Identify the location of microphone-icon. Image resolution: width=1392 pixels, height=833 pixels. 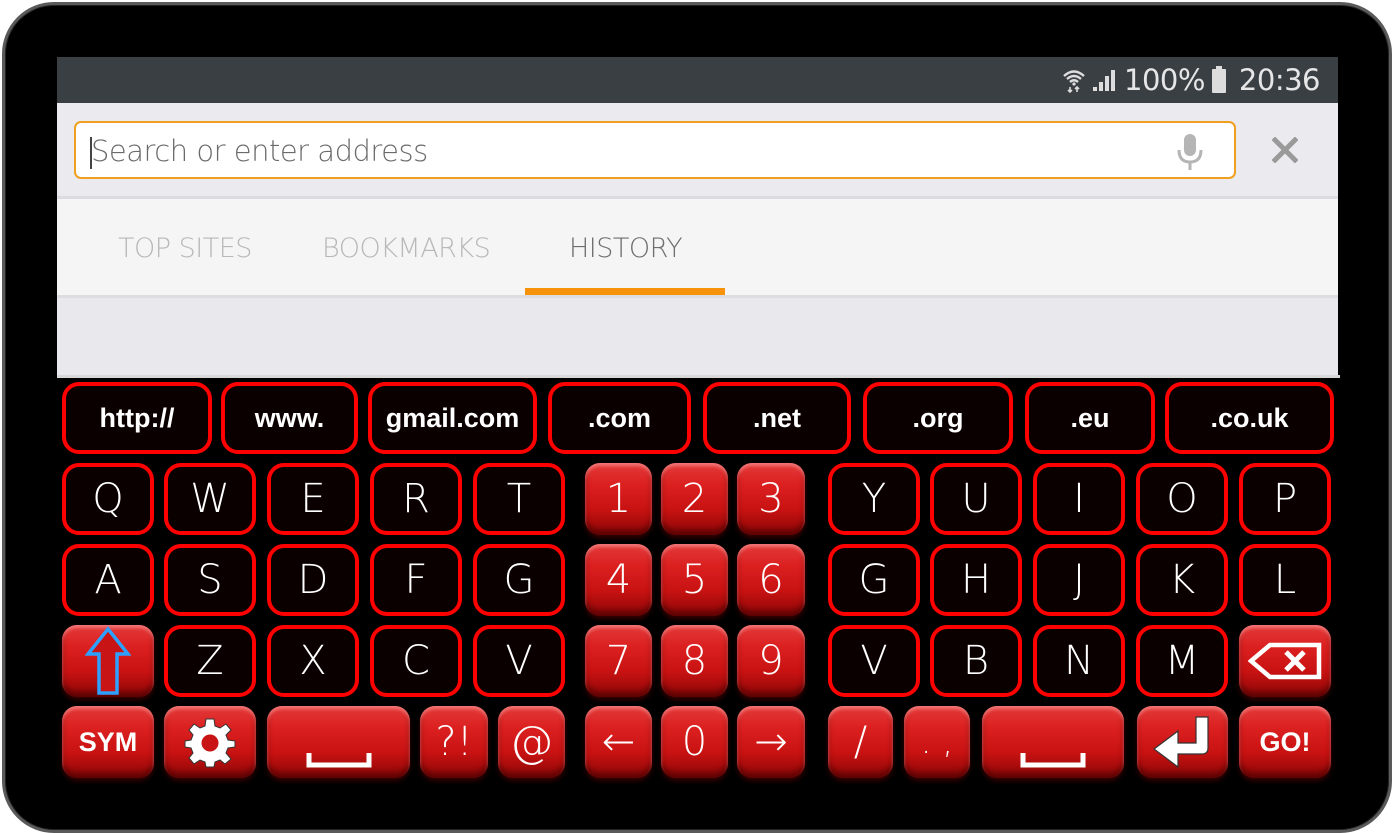
(1190, 154).